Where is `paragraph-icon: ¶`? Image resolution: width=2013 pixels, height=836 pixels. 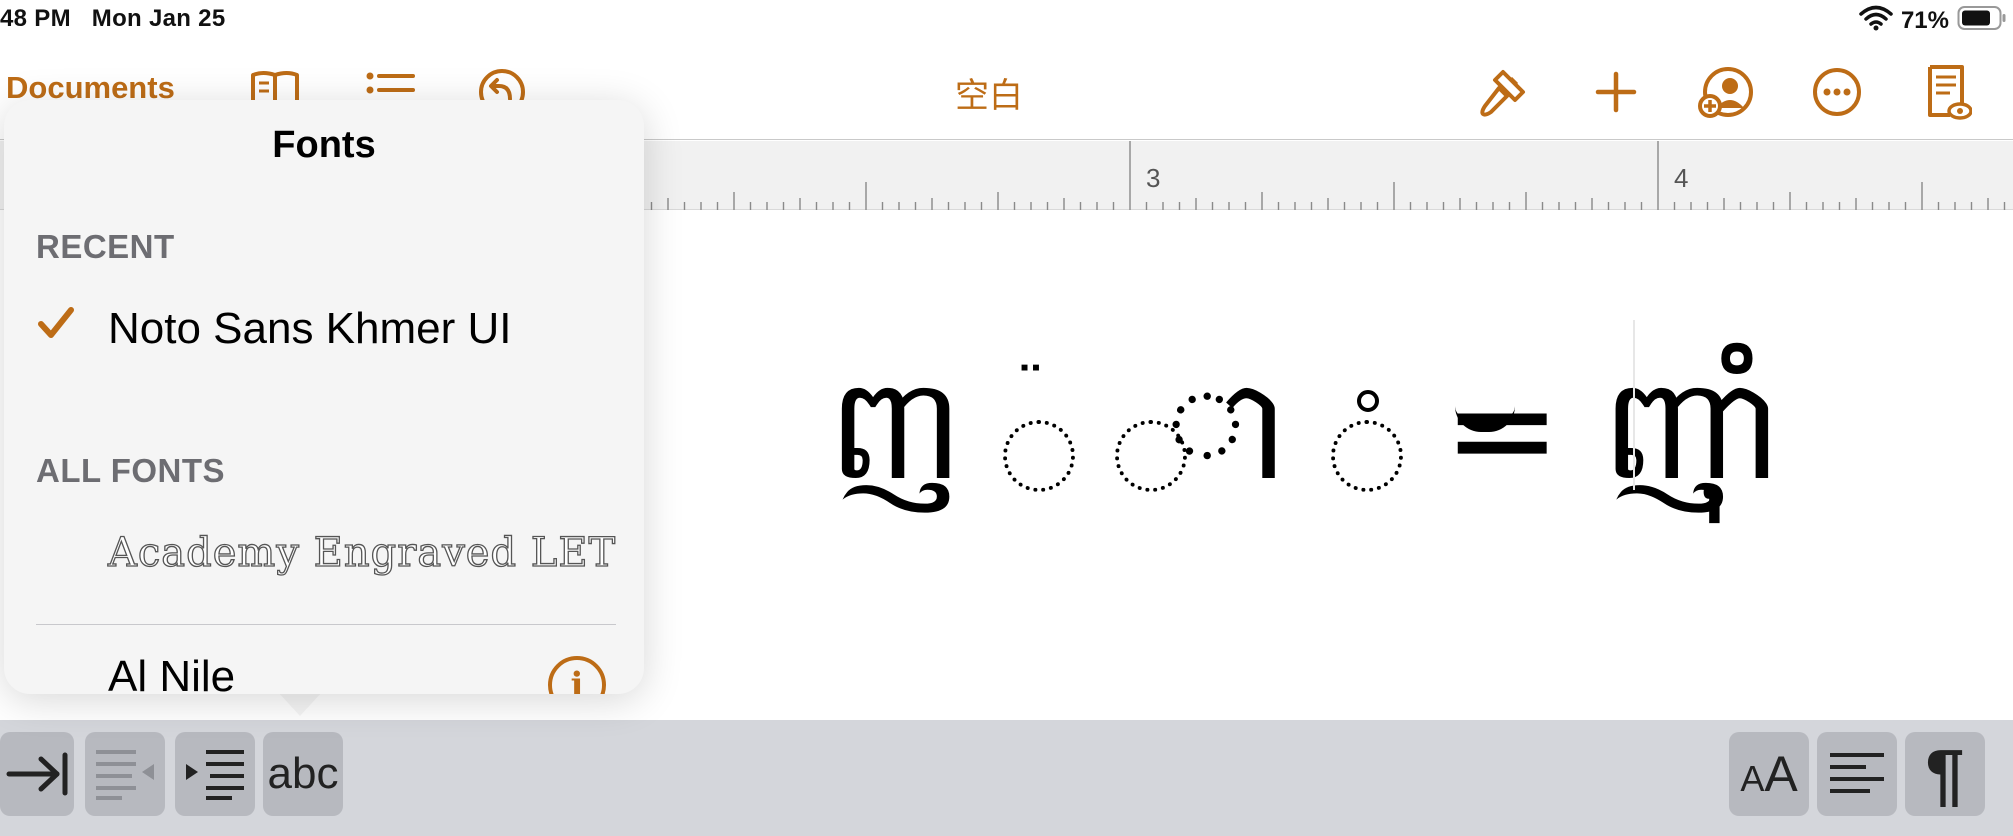 paragraph-icon: ¶ is located at coordinates (1945, 774).